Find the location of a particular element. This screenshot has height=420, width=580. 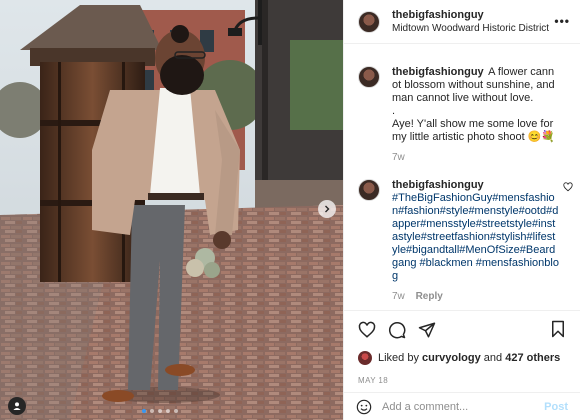

post-date: MAY 18 is located at coordinates (462, 380).